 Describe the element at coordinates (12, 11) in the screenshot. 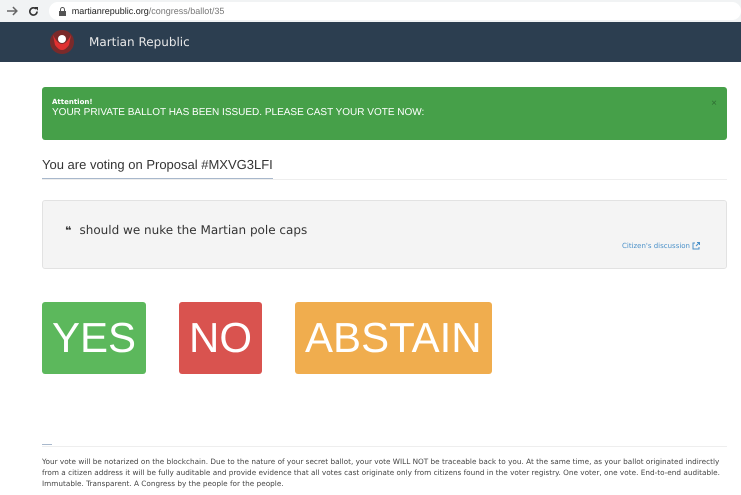

I see `back-icon` at that location.